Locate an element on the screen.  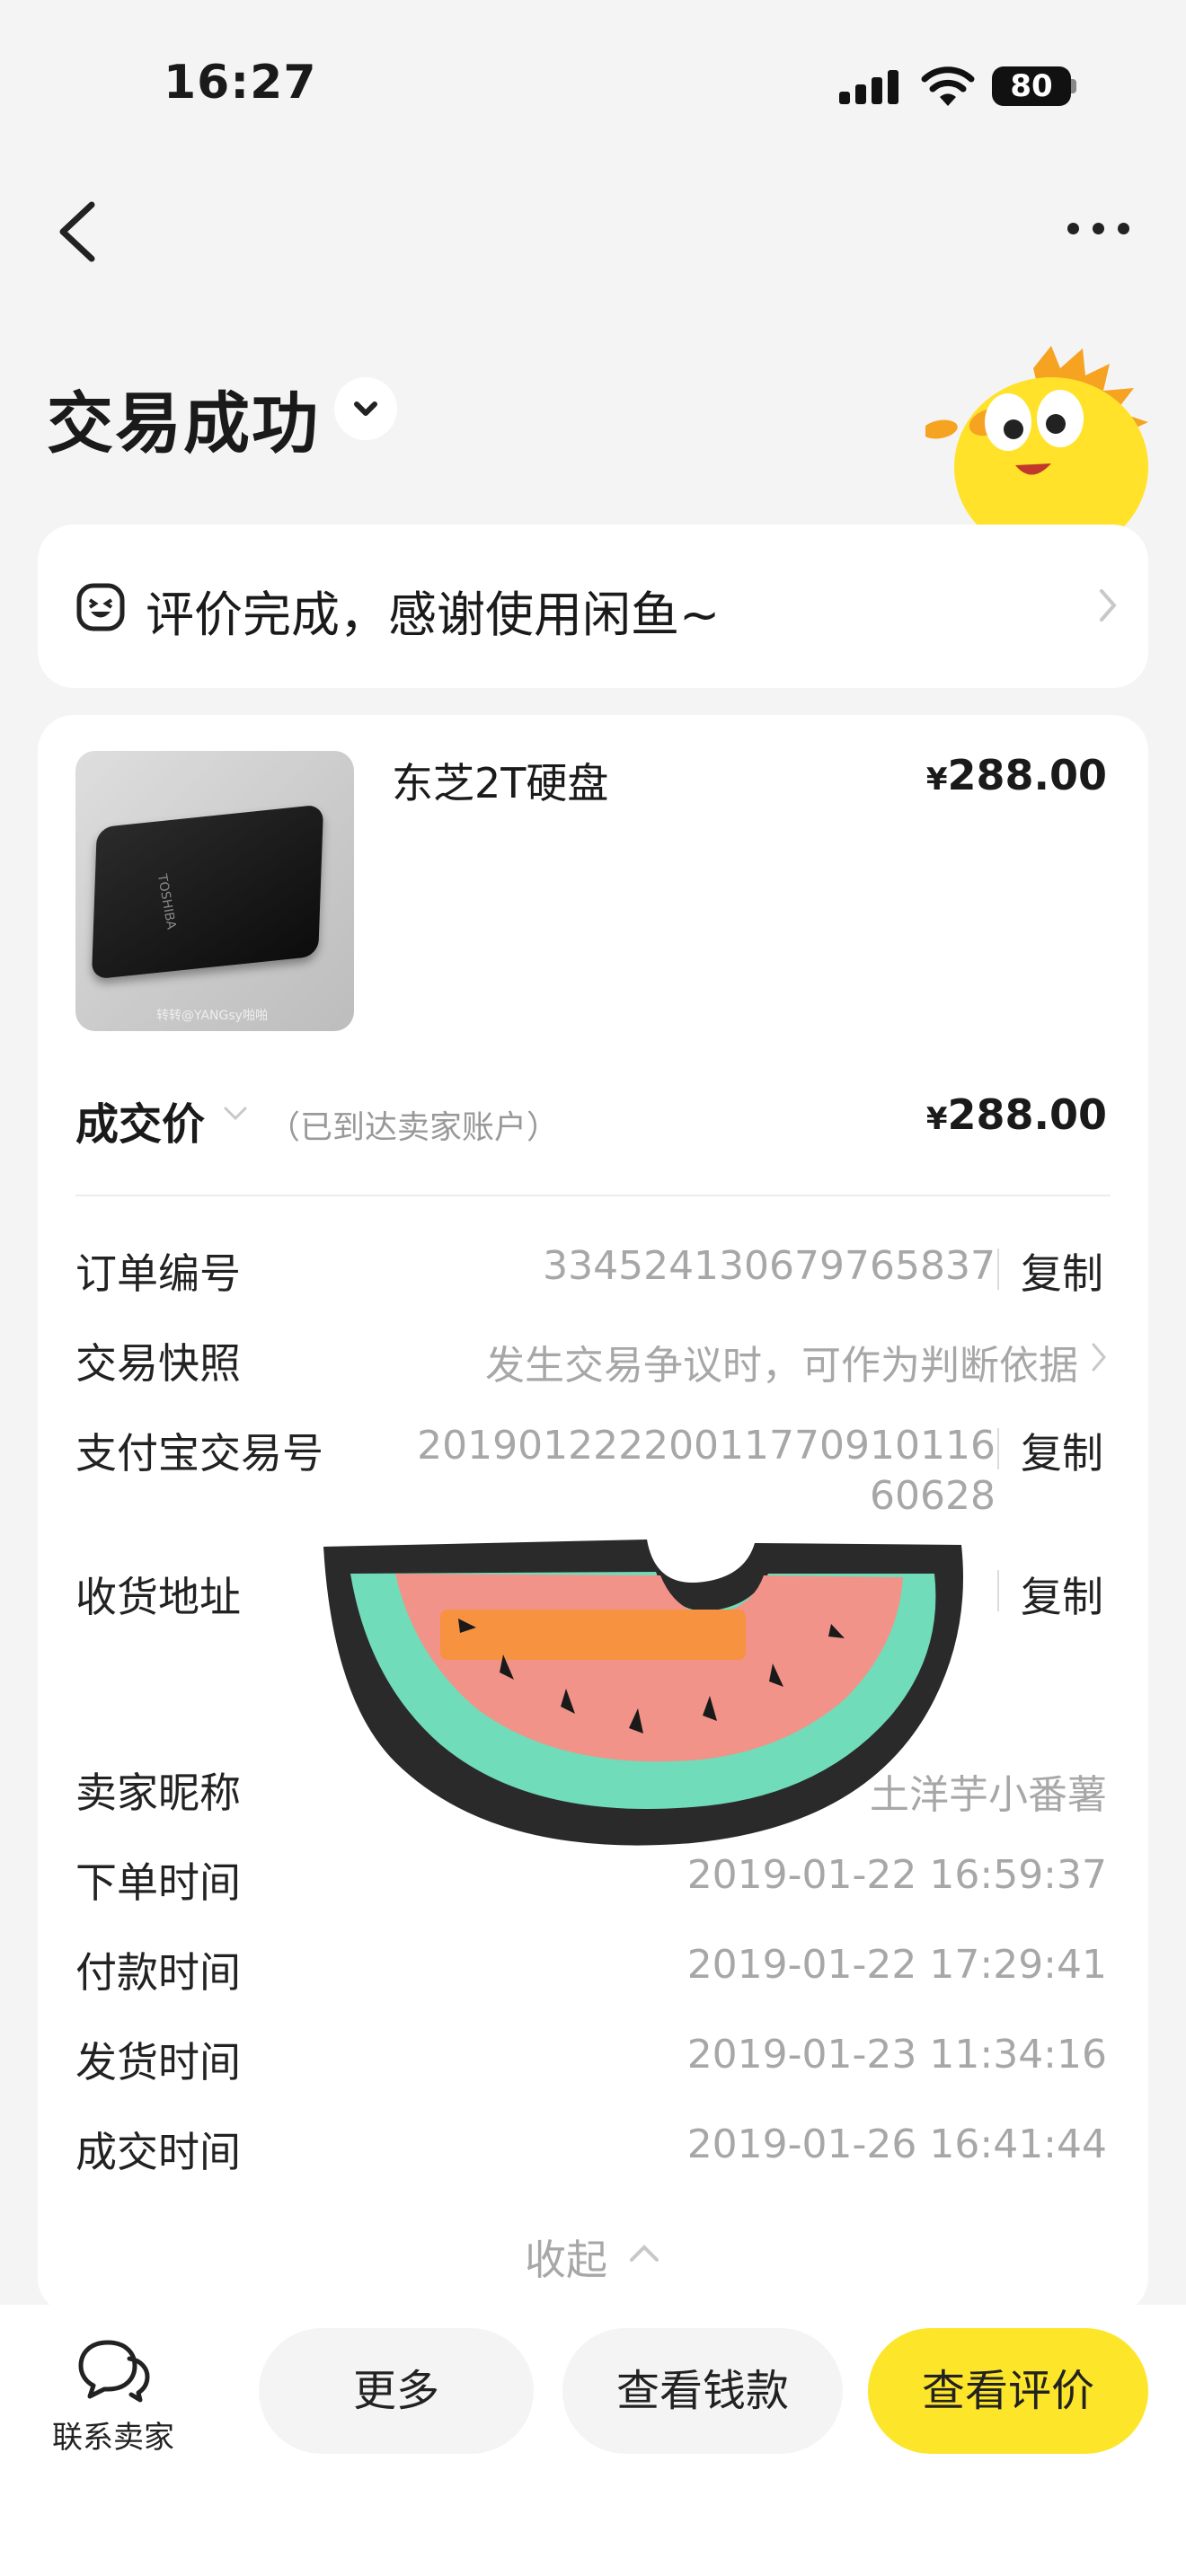
review-complete-text: 评价完成，感谢使用闲鱼~ is located at coordinates (433, 615).